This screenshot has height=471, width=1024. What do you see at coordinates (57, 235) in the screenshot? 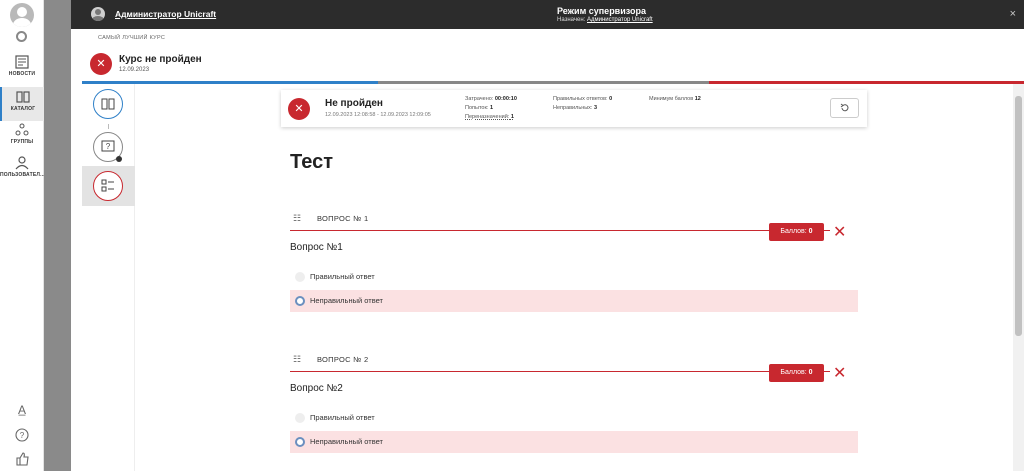
I see `overlay-backdrop` at bounding box center [57, 235].